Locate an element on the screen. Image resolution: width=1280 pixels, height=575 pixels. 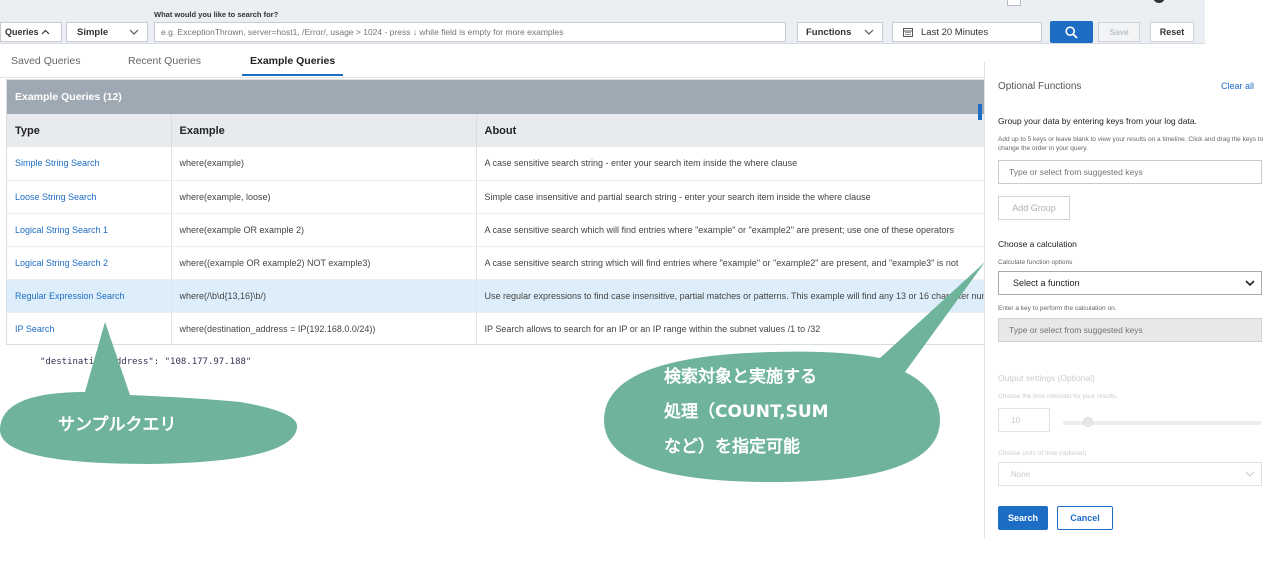
query-type-link: Regular Expression Search is located at coordinates (89, 296).